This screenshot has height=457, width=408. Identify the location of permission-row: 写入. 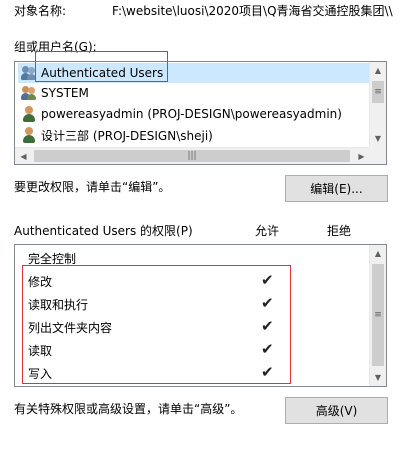
(40, 373).